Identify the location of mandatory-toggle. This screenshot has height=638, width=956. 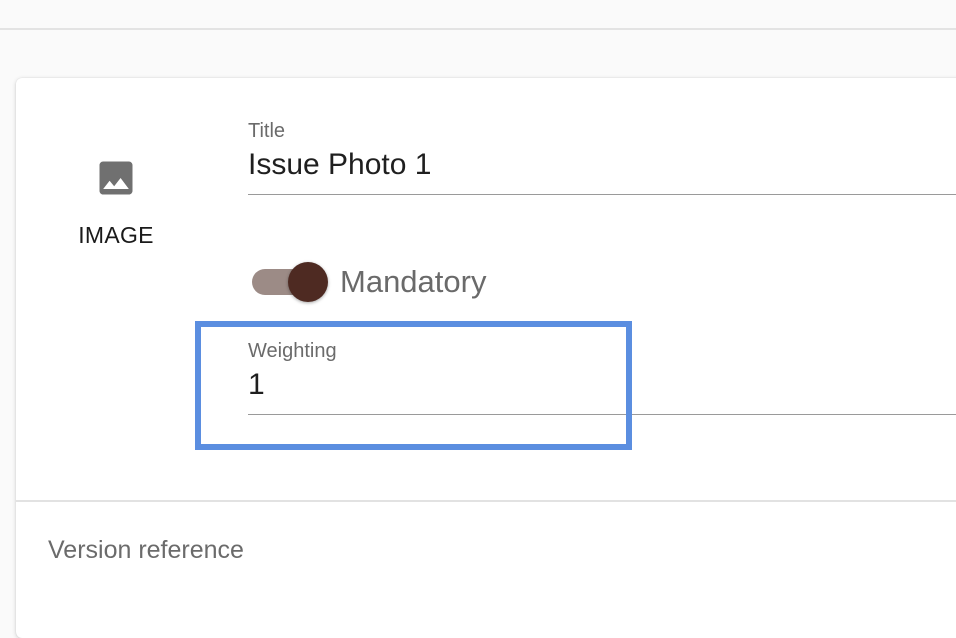
(290, 282).